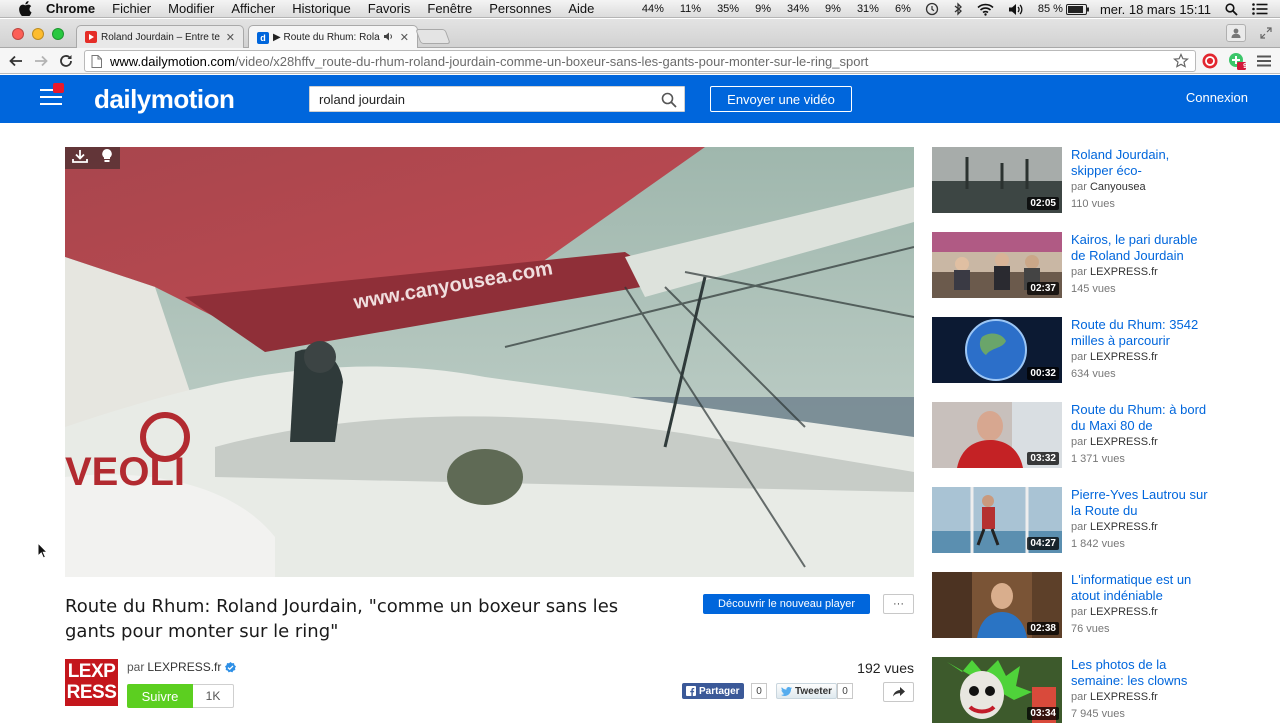 The image size is (1280, 723). Describe the element at coordinates (868, 9) in the screenshot. I see `cpu-meter-7: 31%` at that location.